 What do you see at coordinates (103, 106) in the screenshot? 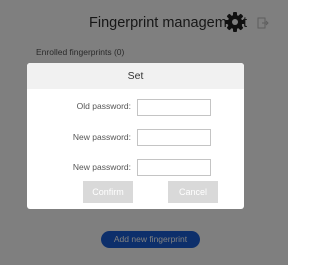
I see `old-password-label: Old password:` at bounding box center [103, 106].